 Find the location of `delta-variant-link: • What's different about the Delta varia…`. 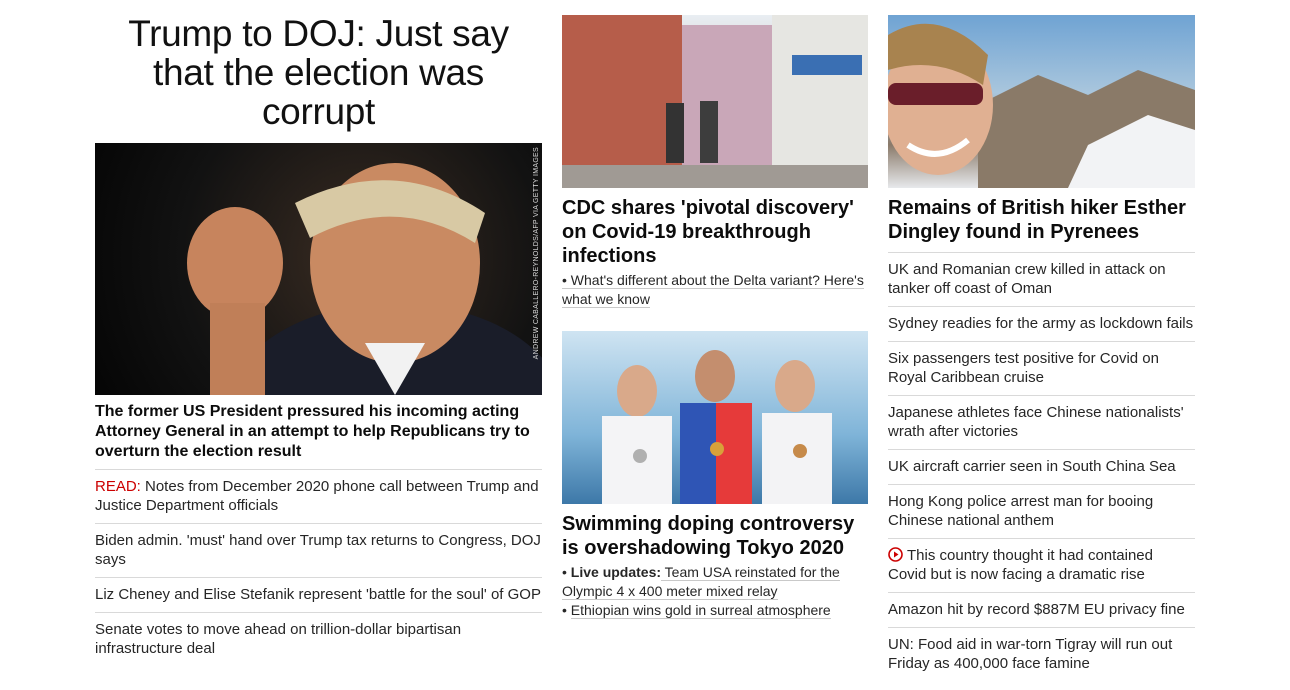

delta-variant-link: • What's different about the Delta varia… is located at coordinates (715, 290).